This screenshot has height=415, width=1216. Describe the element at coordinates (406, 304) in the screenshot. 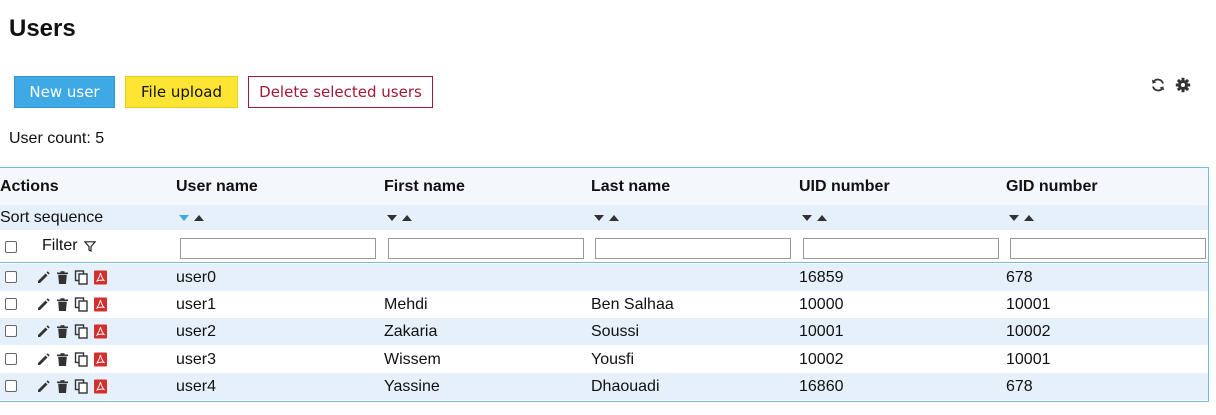

I see `cell-firstname: Mehdi` at that location.